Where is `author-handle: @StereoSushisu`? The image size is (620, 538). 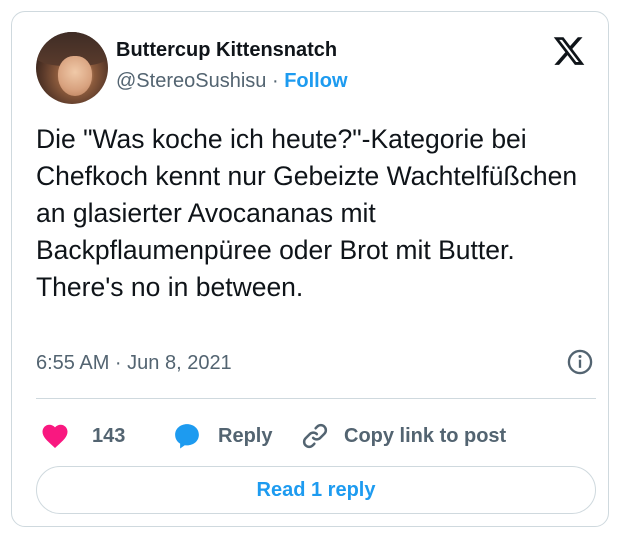
author-handle: @StereoSushisu is located at coordinates (191, 81).